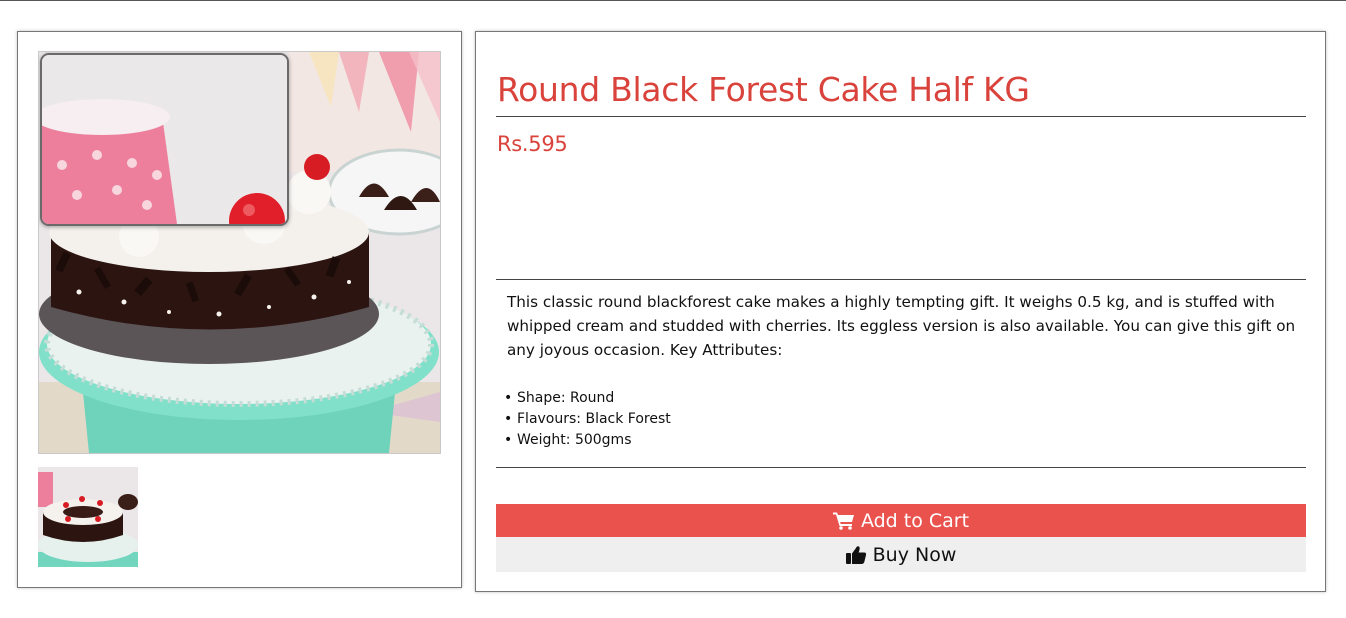 Image resolution: width=1346 pixels, height=618 pixels. Describe the element at coordinates (914, 554) in the screenshot. I see `buy-now-label: Buy Now` at that location.